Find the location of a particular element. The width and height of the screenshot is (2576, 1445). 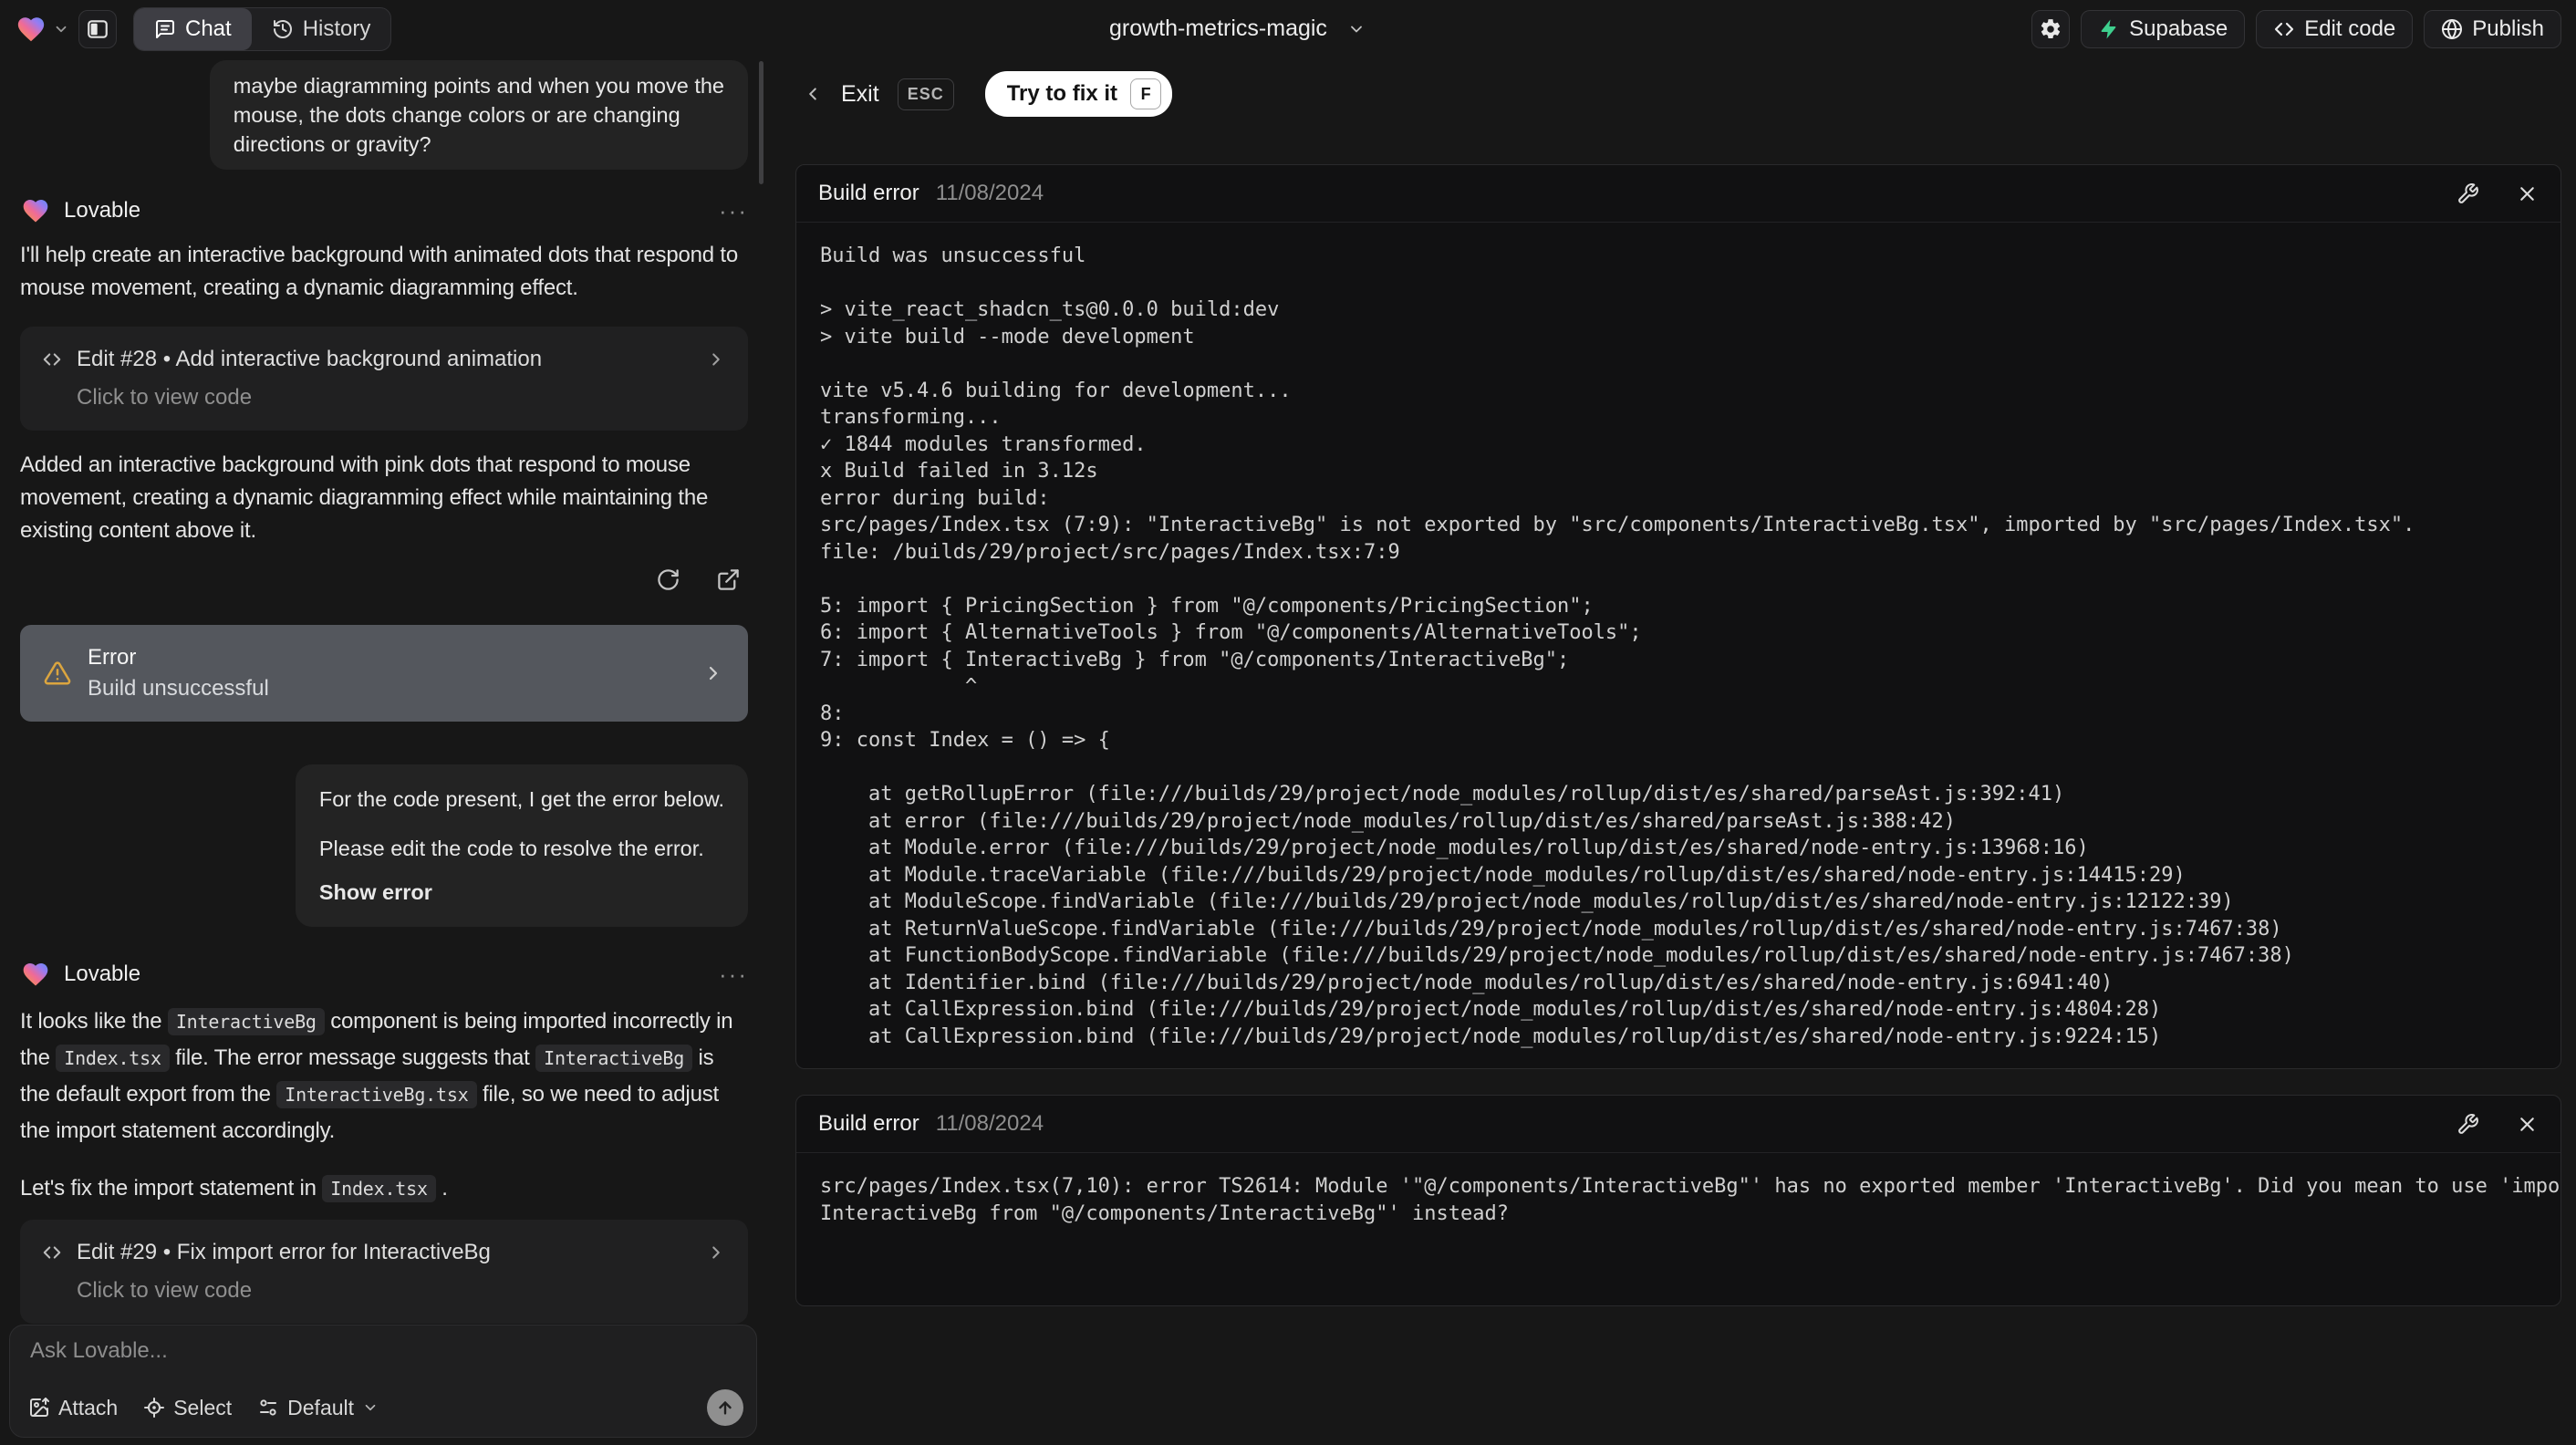

attach-button: Attach is located at coordinates (73, 1408).